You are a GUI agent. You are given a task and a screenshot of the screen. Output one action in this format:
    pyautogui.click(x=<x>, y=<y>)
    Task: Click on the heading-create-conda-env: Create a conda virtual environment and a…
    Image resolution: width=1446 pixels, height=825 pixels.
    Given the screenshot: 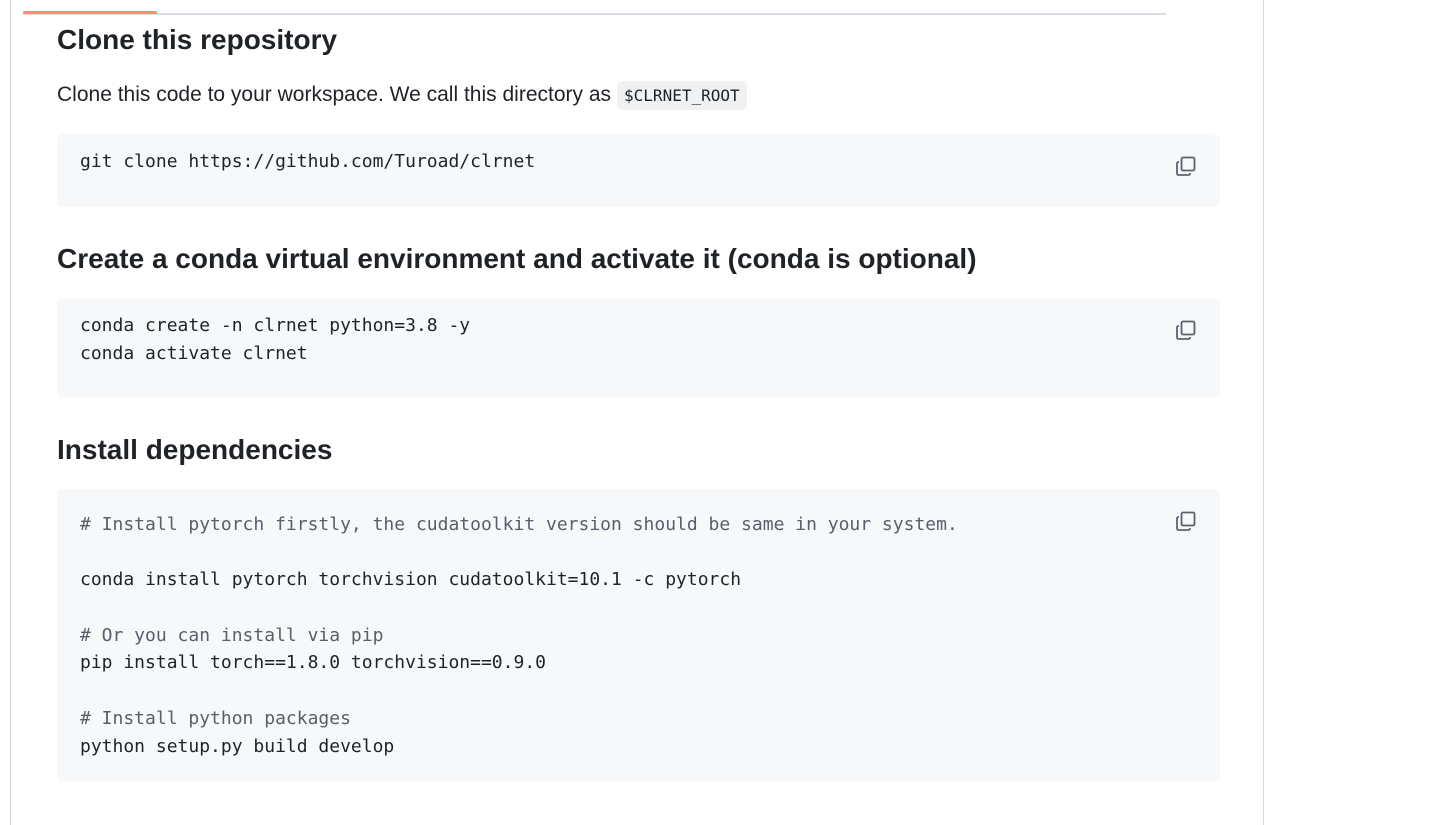 What is the action you would take?
    pyautogui.click(x=517, y=258)
    